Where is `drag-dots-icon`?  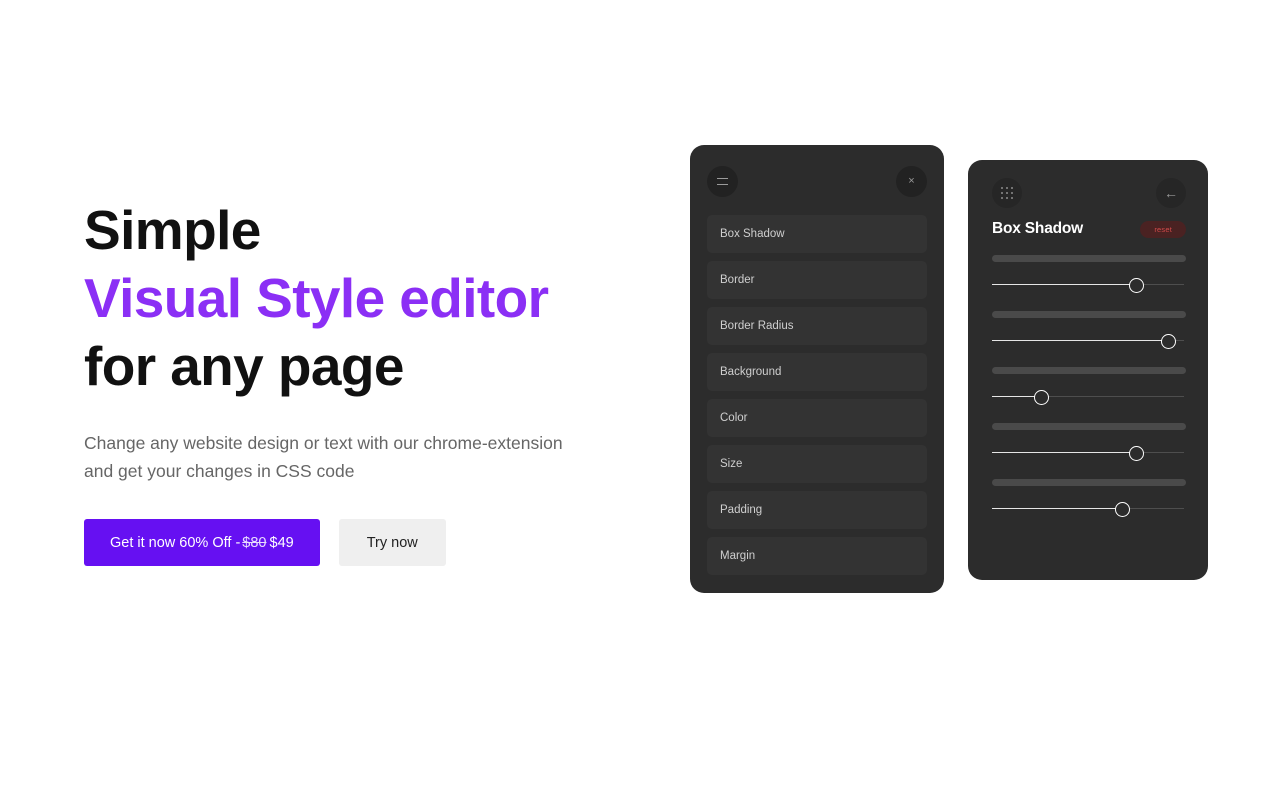
drag-dots-icon is located at coordinates (1007, 193).